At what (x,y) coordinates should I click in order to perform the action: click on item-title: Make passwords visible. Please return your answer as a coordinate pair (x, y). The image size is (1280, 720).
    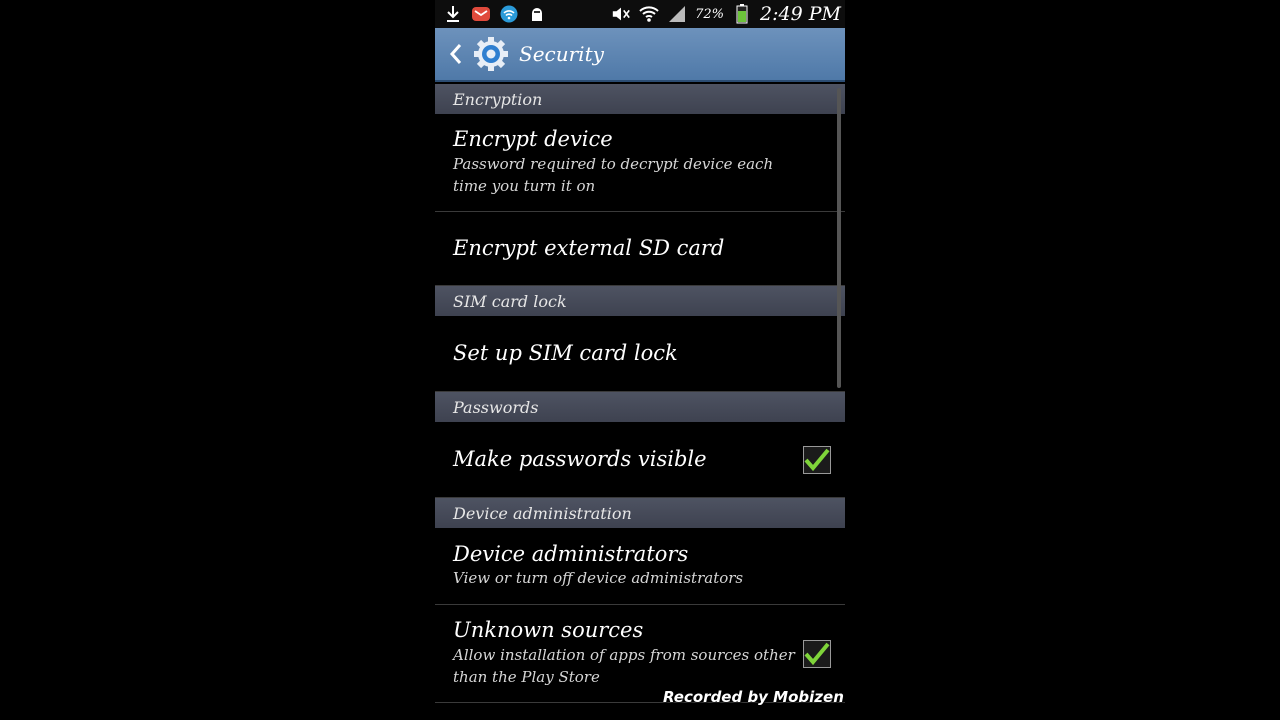
    Looking at the image, I should click on (580, 458).